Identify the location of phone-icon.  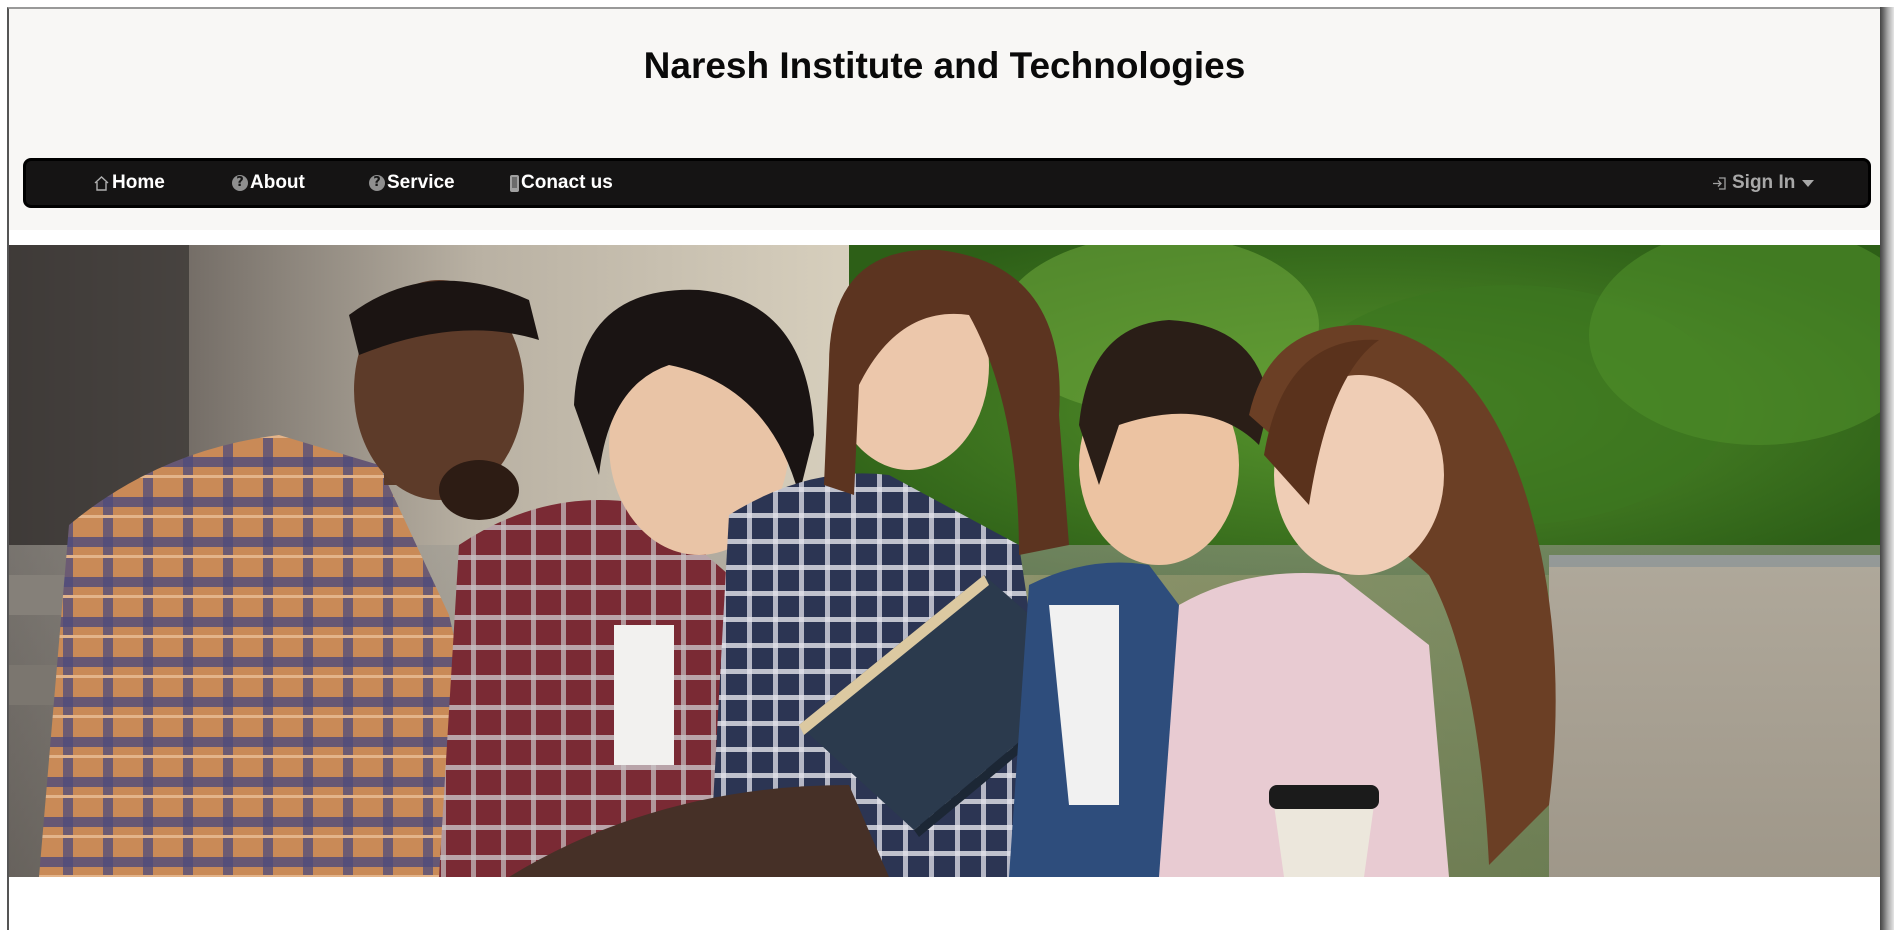
(514, 183).